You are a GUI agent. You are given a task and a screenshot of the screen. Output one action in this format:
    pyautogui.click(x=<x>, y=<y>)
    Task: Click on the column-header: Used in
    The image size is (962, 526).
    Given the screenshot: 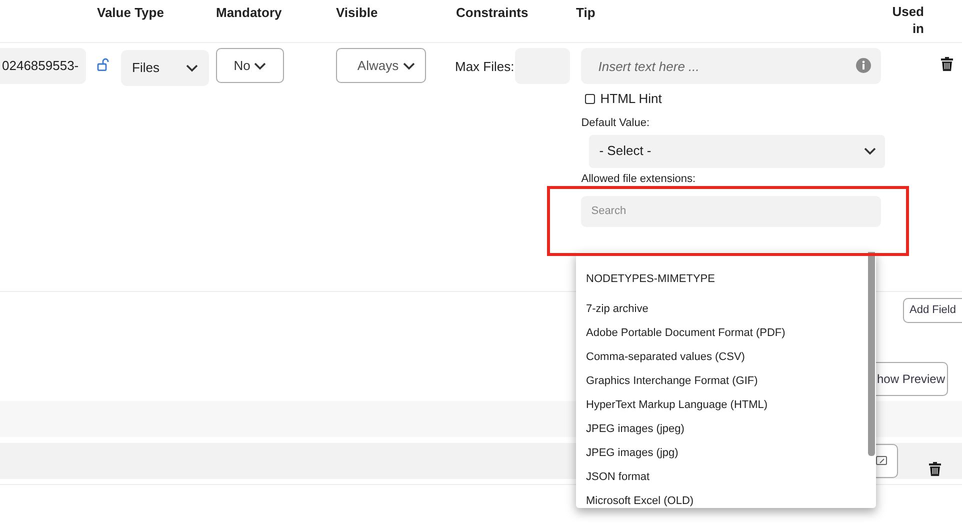 What is the action you would take?
    pyautogui.click(x=908, y=20)
    